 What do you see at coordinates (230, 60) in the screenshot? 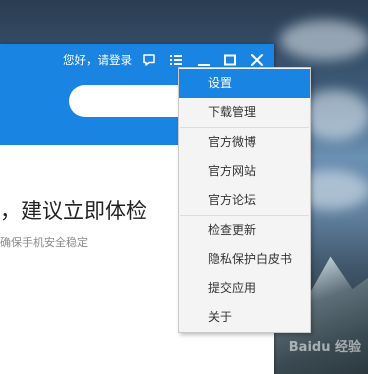
I see `maximize-icon` at bounding box center [230, 60].